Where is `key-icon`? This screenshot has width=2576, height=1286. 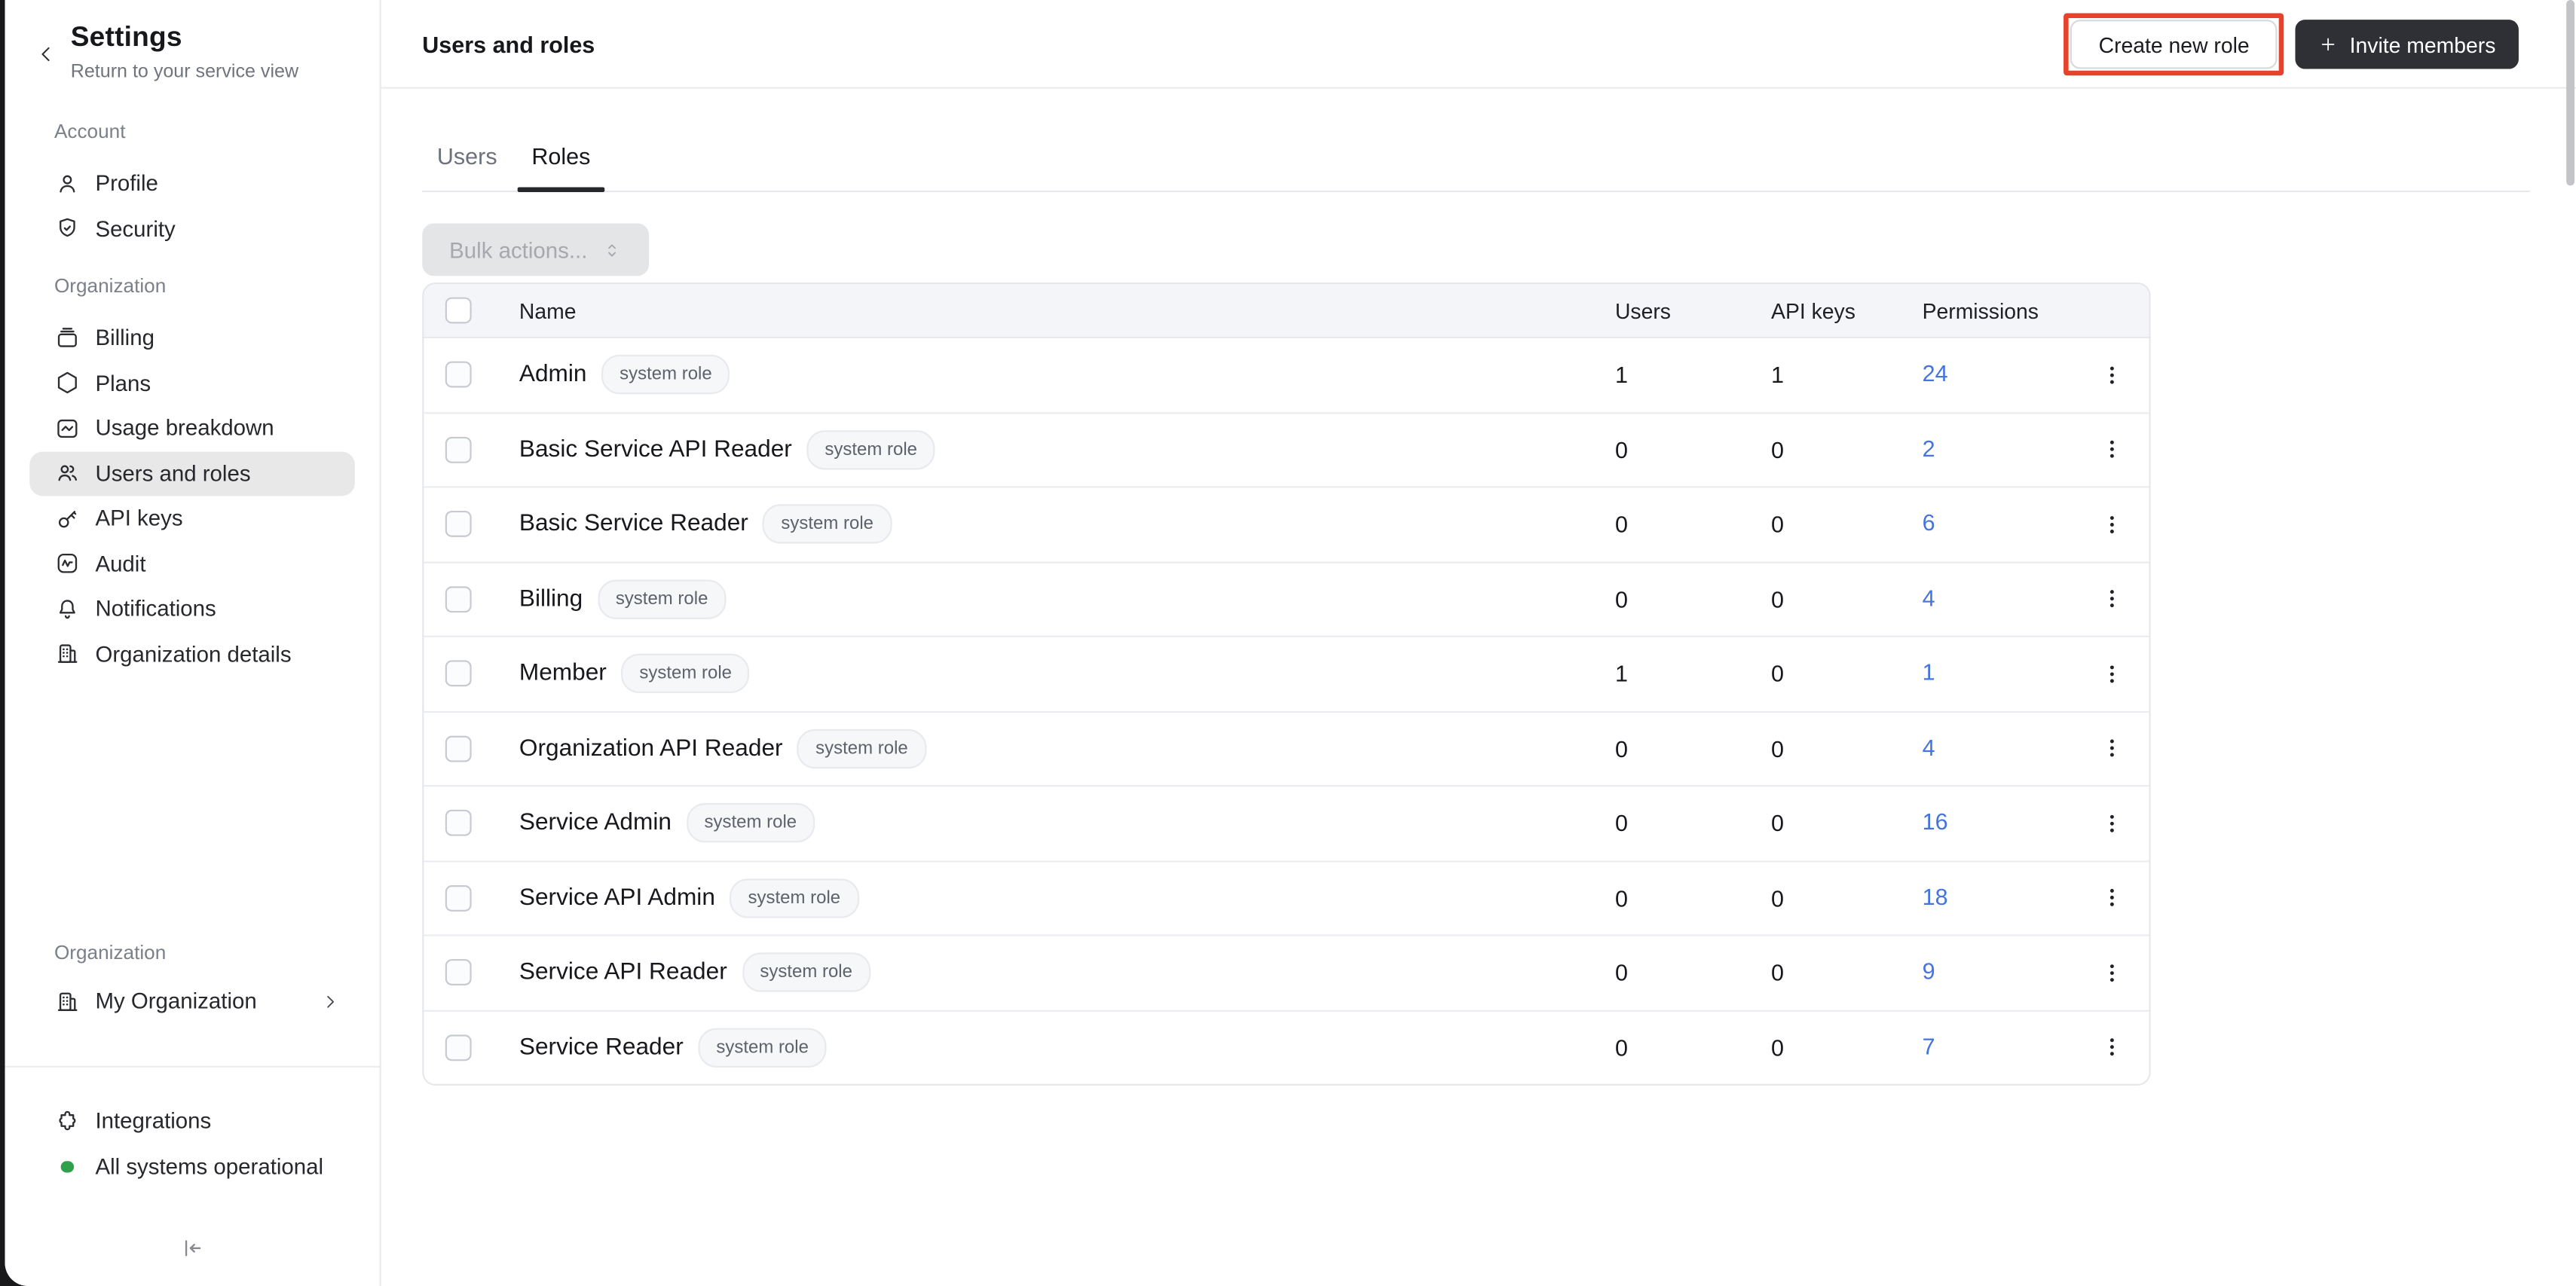
key-icon is located at coordinates (67, 519).